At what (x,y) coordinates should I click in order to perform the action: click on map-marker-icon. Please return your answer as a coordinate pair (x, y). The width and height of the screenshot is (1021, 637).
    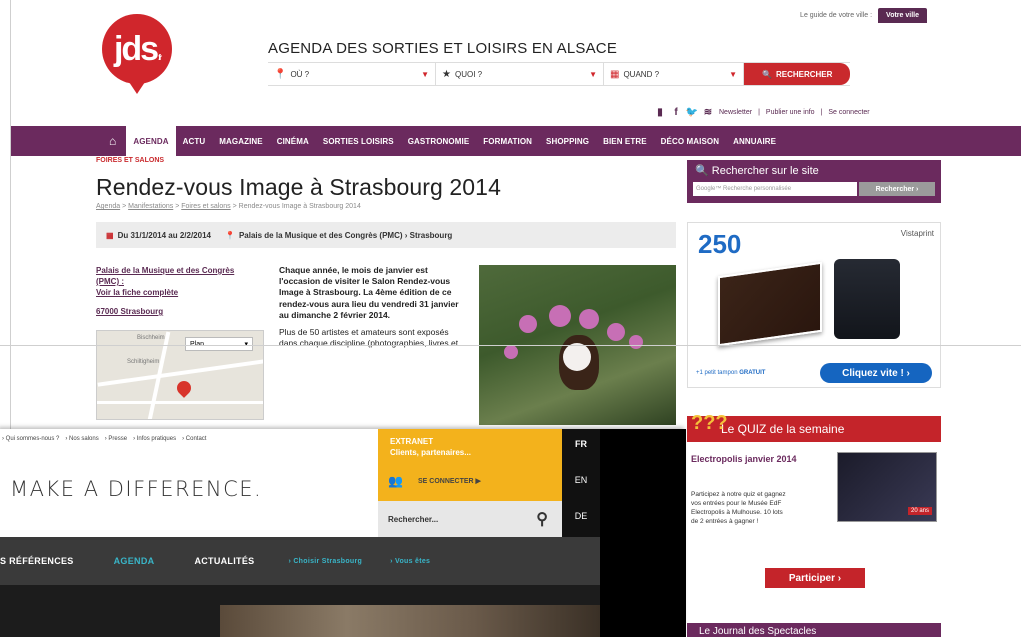
    Looking at the image, I should click on (184, 388).